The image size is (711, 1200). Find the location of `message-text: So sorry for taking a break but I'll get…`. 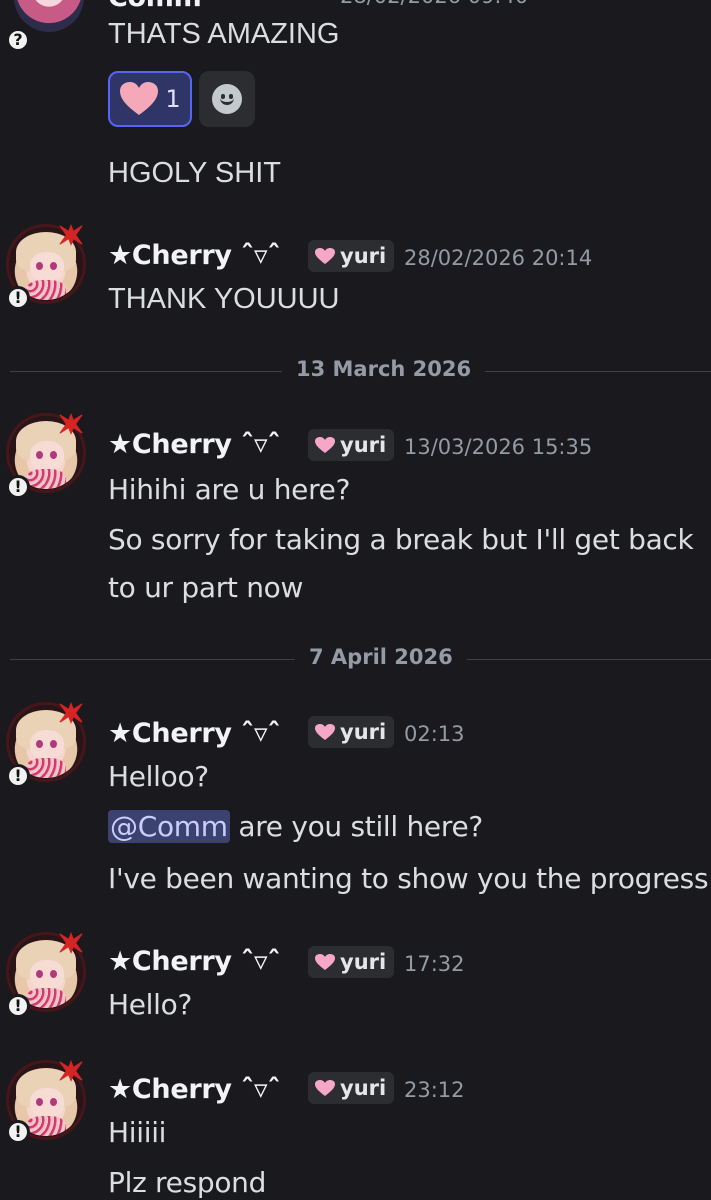

message-text: So sorry for taking a break but I'll get… is located at coordinates (401, 539).